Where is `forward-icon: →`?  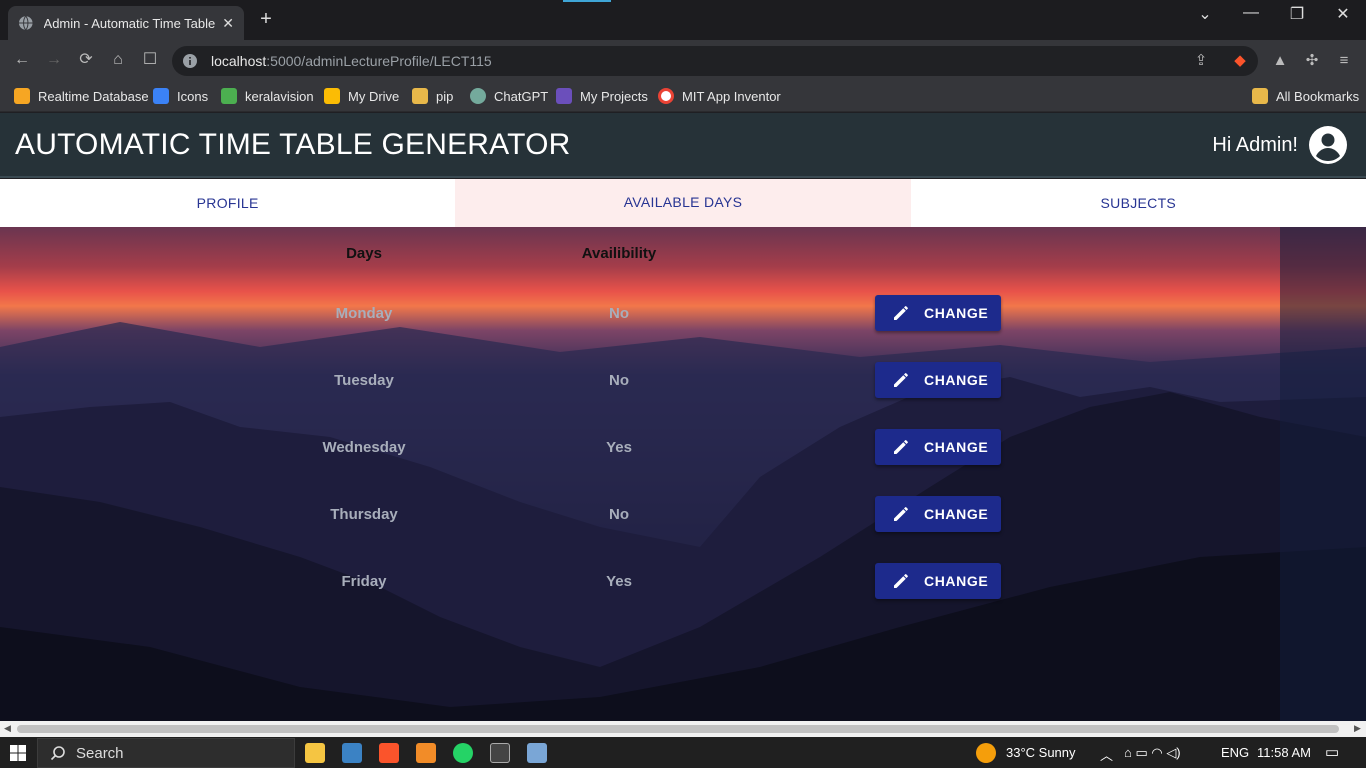
forward-icon: → is located at coordinates (54, 60).